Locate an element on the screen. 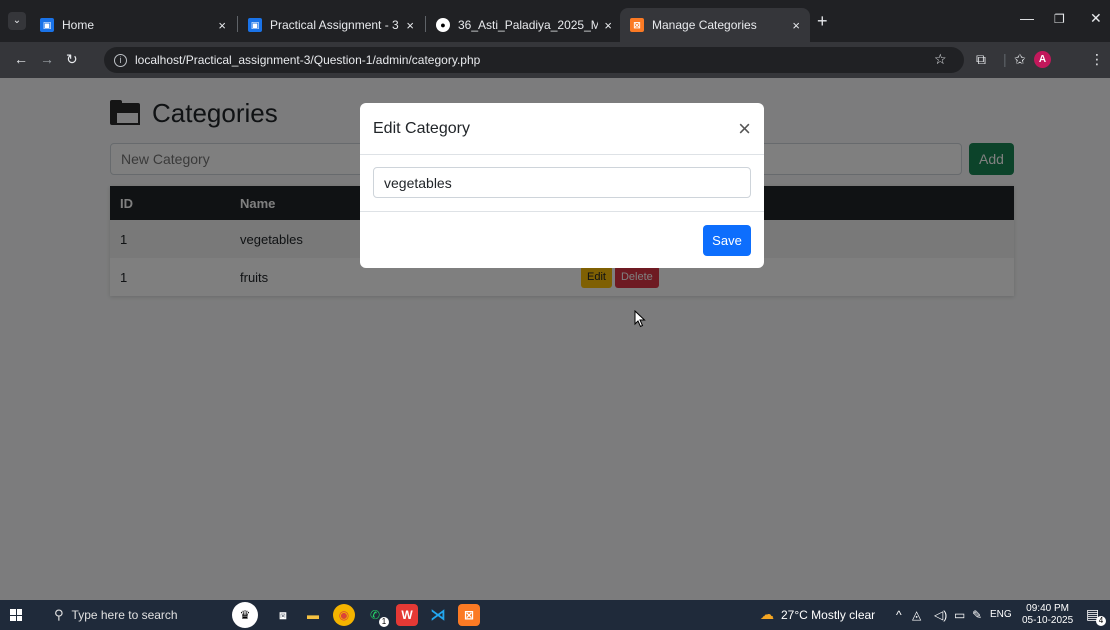 The height and width of the screenshot is (630, 1110). forward-icon: → is located at coordinates (47, 59).